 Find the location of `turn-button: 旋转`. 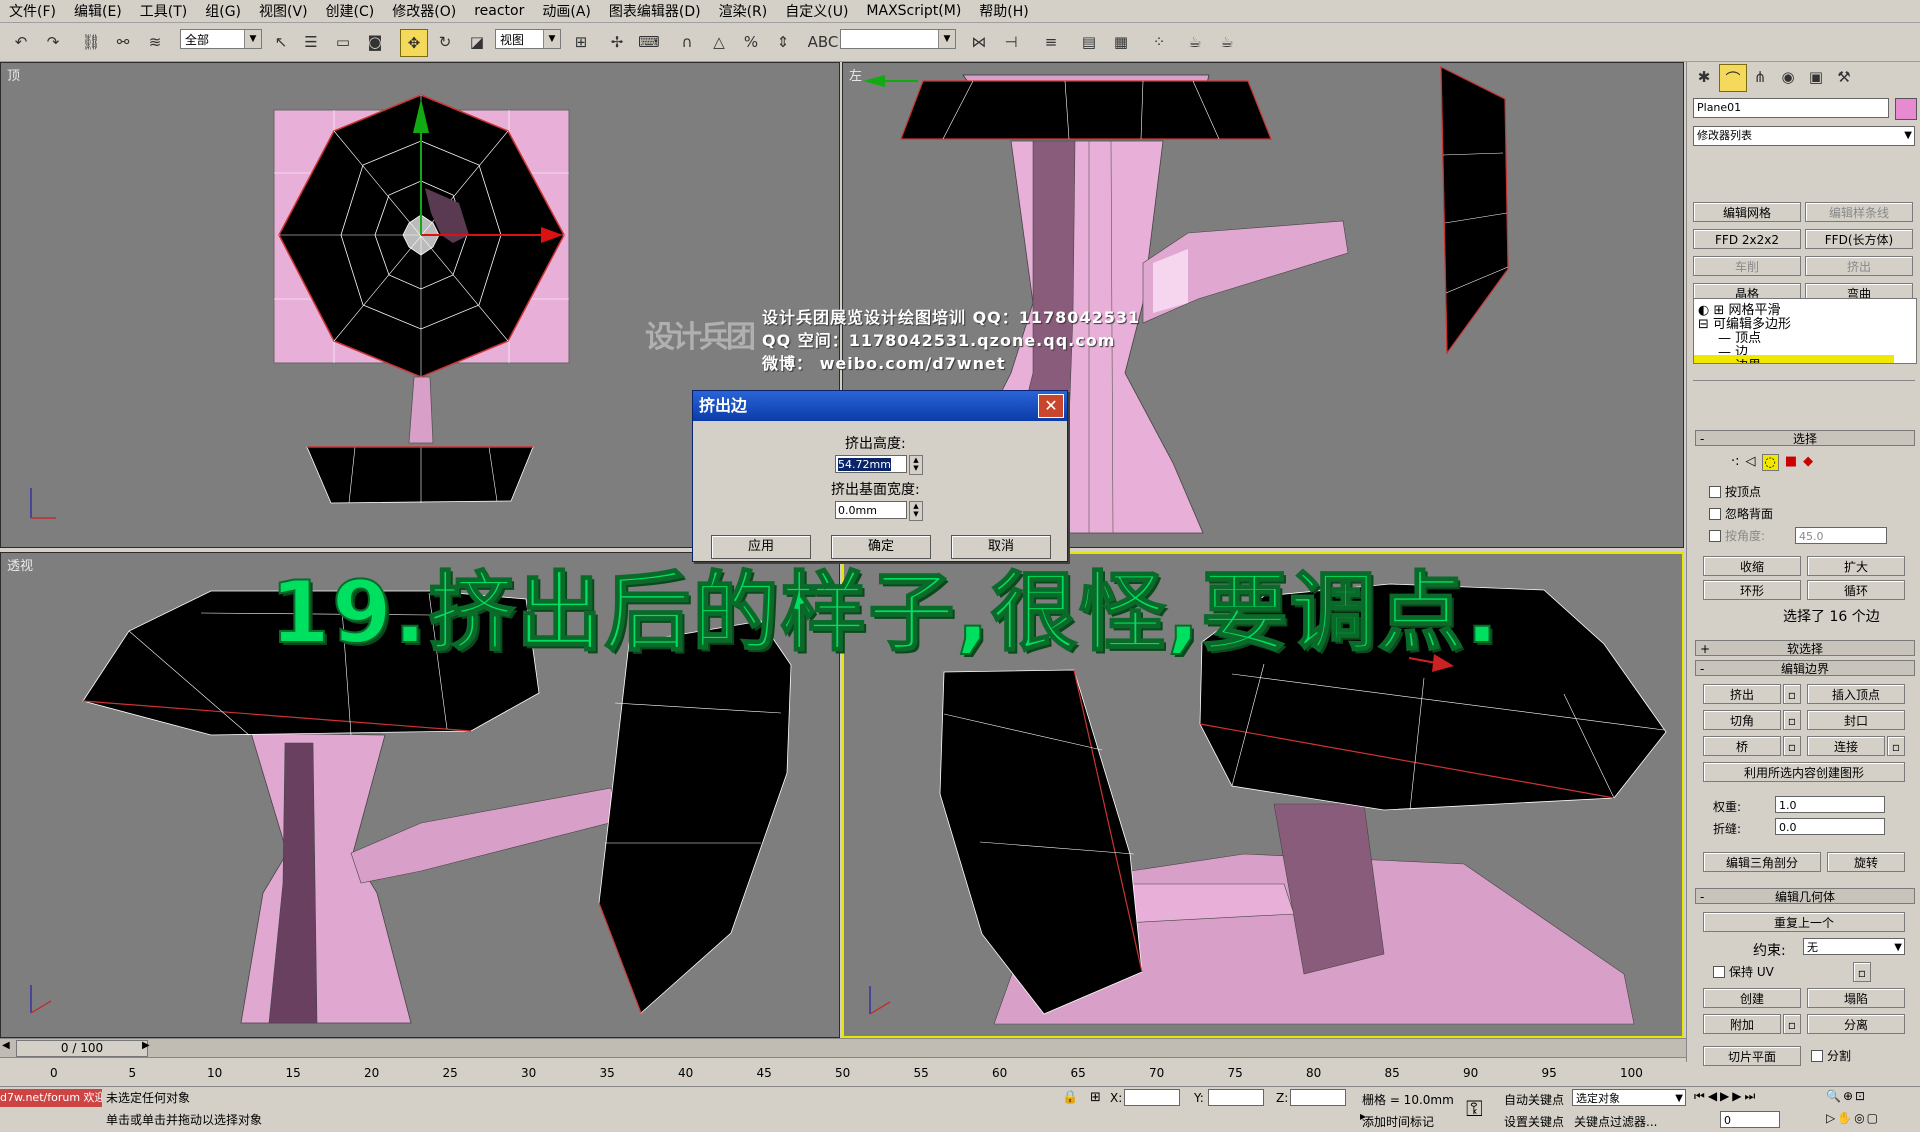

turn-button: 旋转 is located at coordinates (1866, 862).